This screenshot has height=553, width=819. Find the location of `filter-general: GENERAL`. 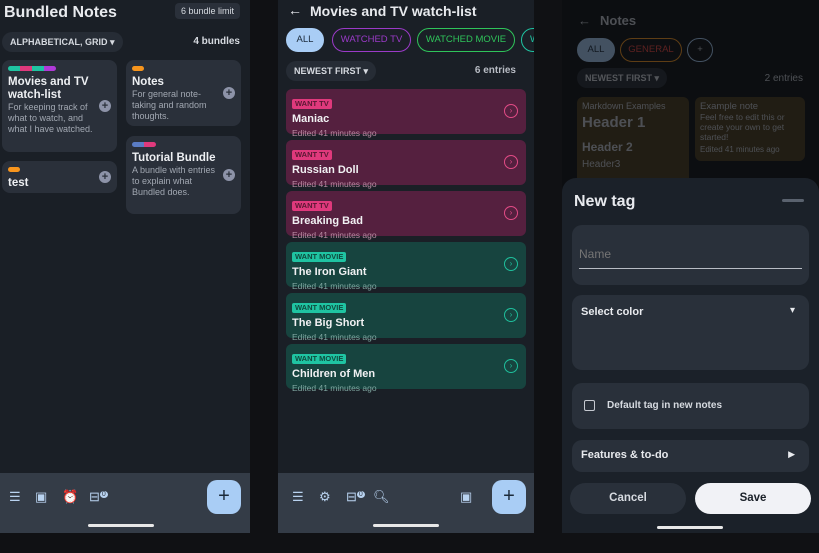

filter-general: GENERAL is located at coordinates (651, 50).